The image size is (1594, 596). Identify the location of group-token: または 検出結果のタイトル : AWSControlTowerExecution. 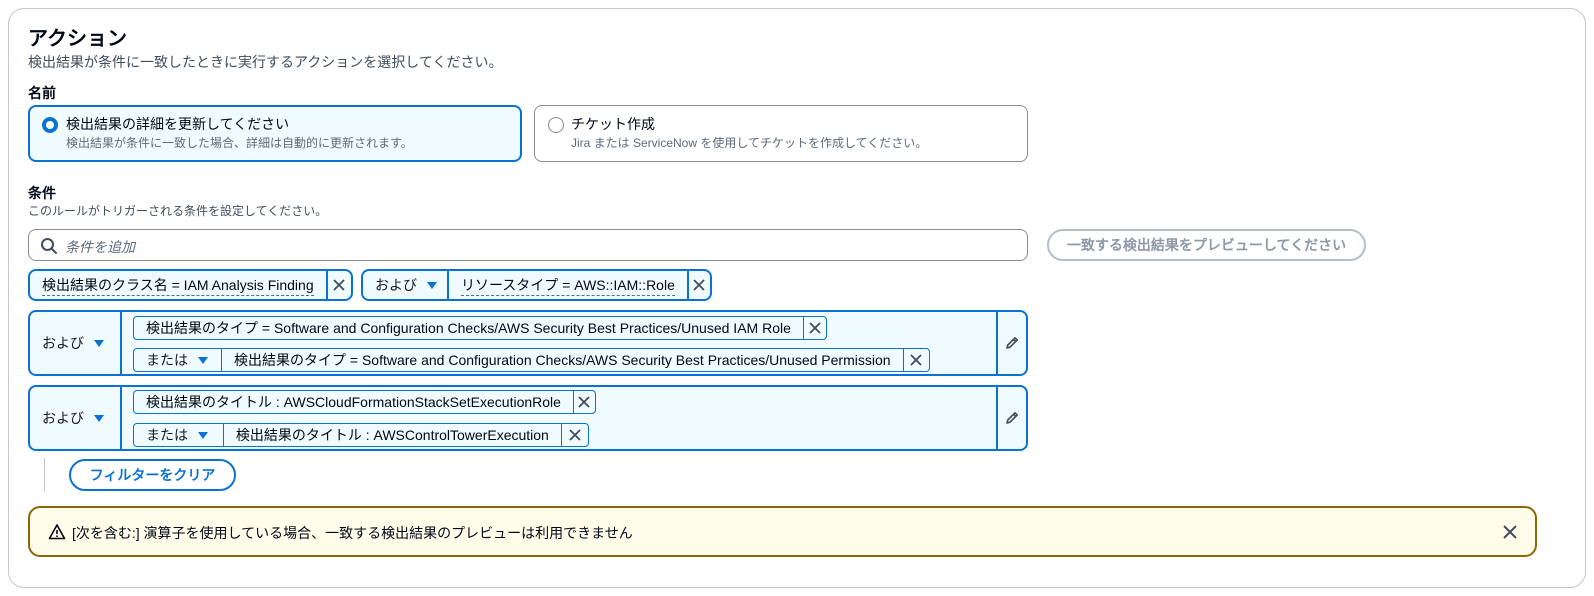
(361, 435).